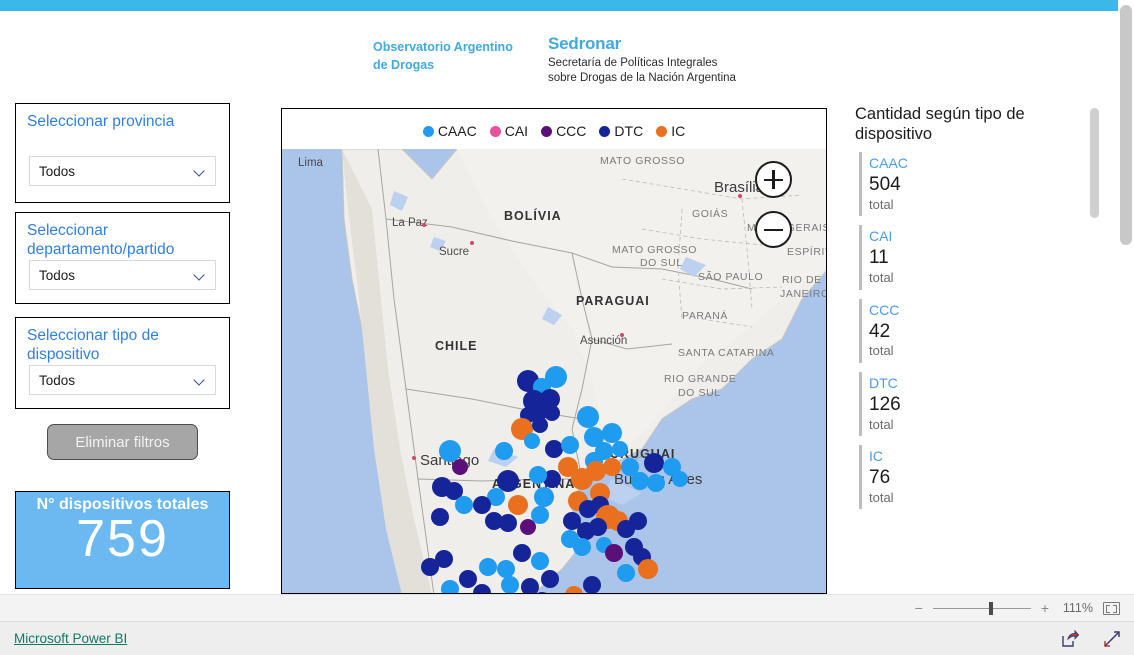  I want to click on share-icon, so click(1070, 638).